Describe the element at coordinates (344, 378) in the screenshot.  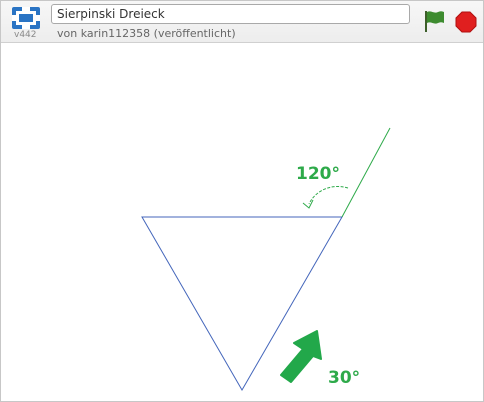
I see `angle-label-bottom: 30°` at that location.